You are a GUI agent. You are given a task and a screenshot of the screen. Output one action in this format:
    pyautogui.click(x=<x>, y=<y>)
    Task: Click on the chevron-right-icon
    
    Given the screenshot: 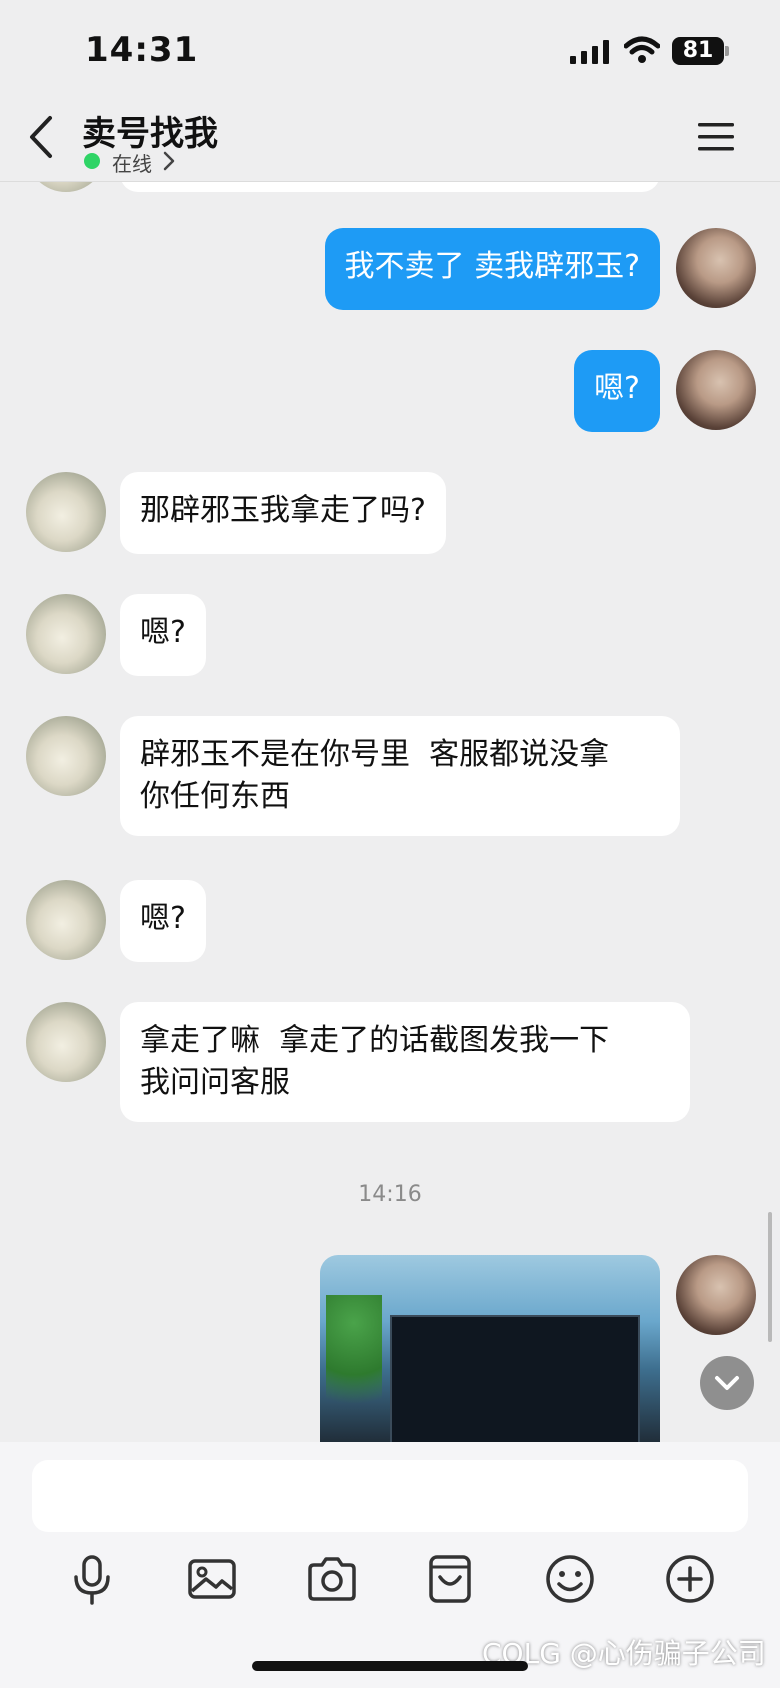 What is the action you would take?
    pyautogui.click(x=169, y=161)
    